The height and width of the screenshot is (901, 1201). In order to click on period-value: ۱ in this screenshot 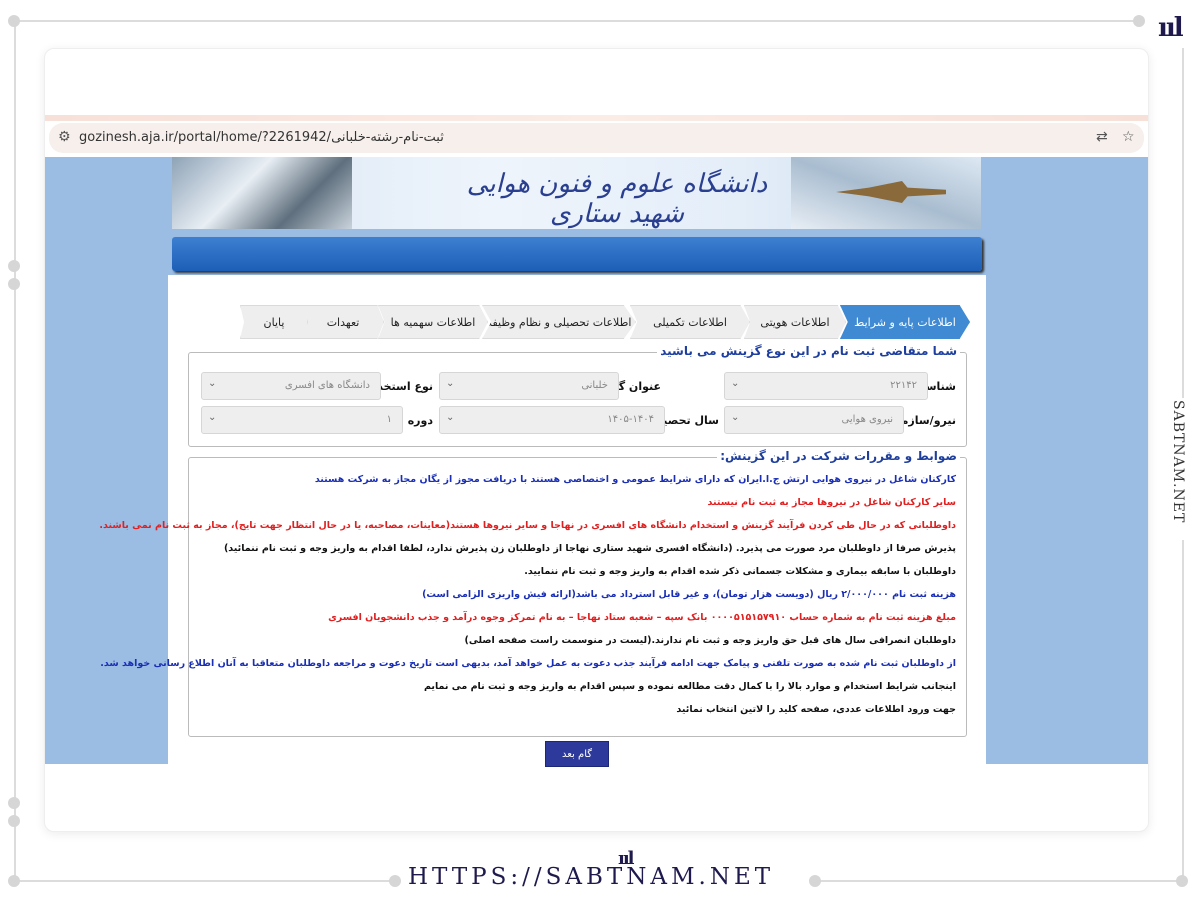, I will do `click(389, 419)`.